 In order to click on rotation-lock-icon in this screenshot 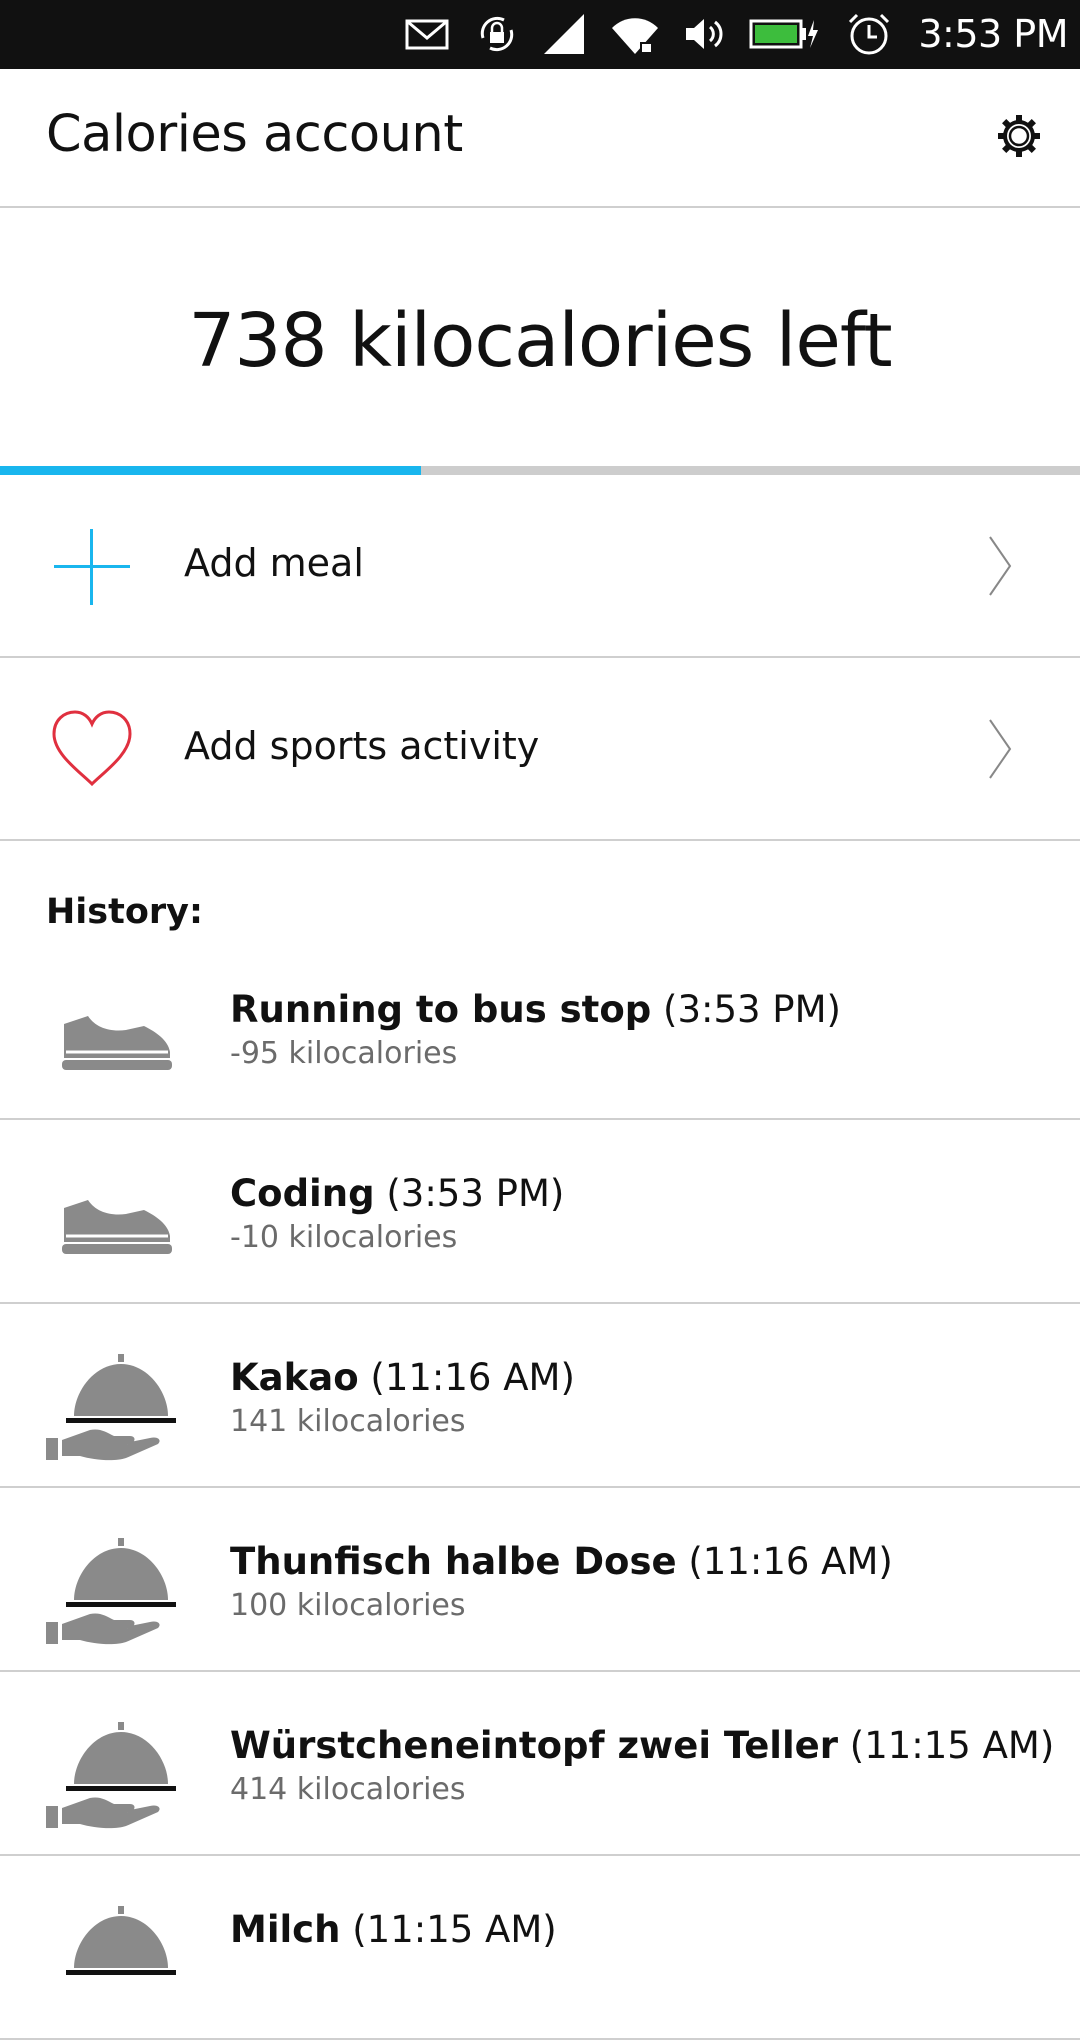, I will do `click(497, 34)`.